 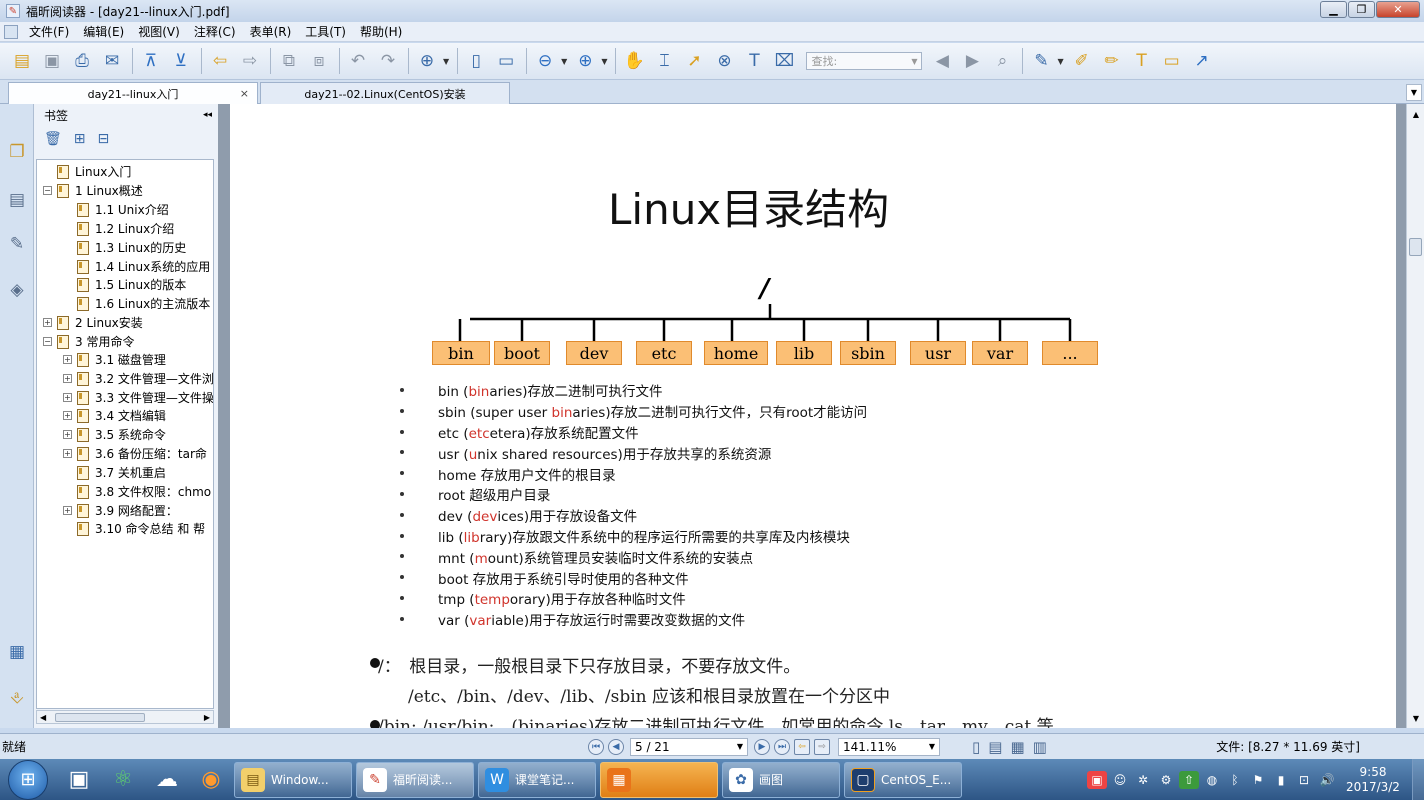 I want to click on typewriter-icon: T, so click(x=754, y=61).